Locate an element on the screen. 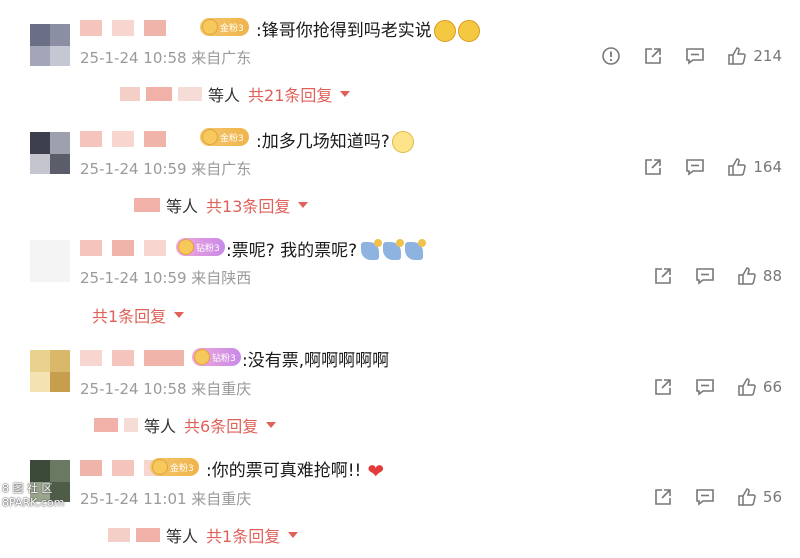 The height and width of the screenshot is (558, 800). reply-summary: 等人 共13条回复 is located at coordinates (221, 205).